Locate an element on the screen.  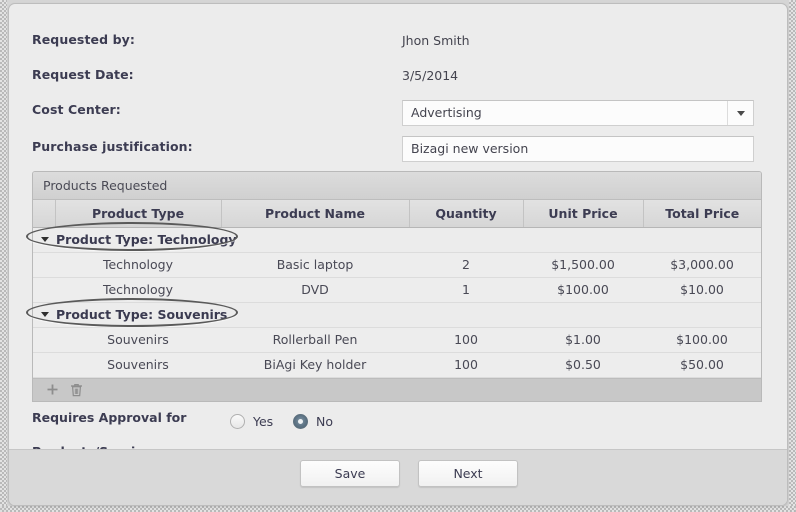
cost-center-select: Advertising is located at coordinates (578, 113).